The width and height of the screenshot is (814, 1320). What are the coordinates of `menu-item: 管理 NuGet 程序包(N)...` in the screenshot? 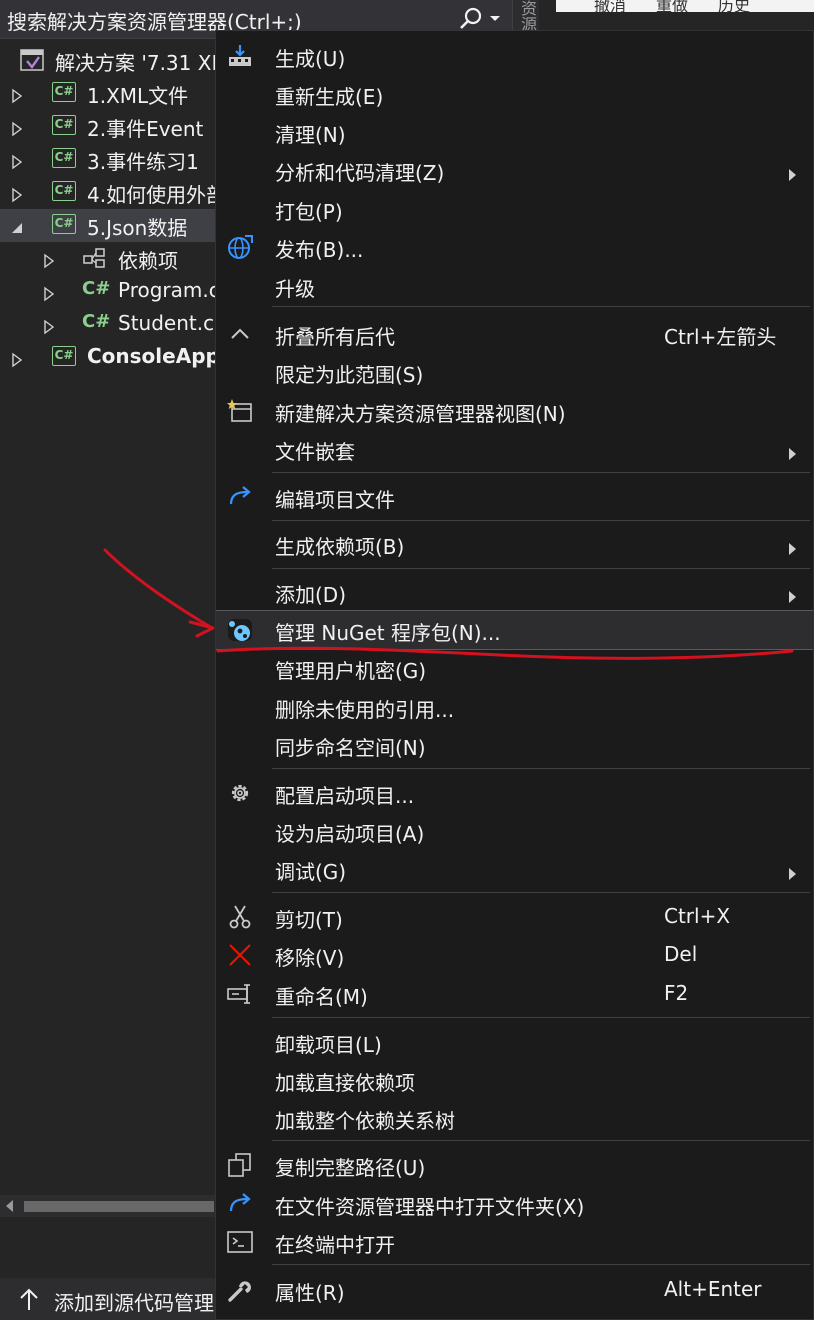 It's located at (514, 630).